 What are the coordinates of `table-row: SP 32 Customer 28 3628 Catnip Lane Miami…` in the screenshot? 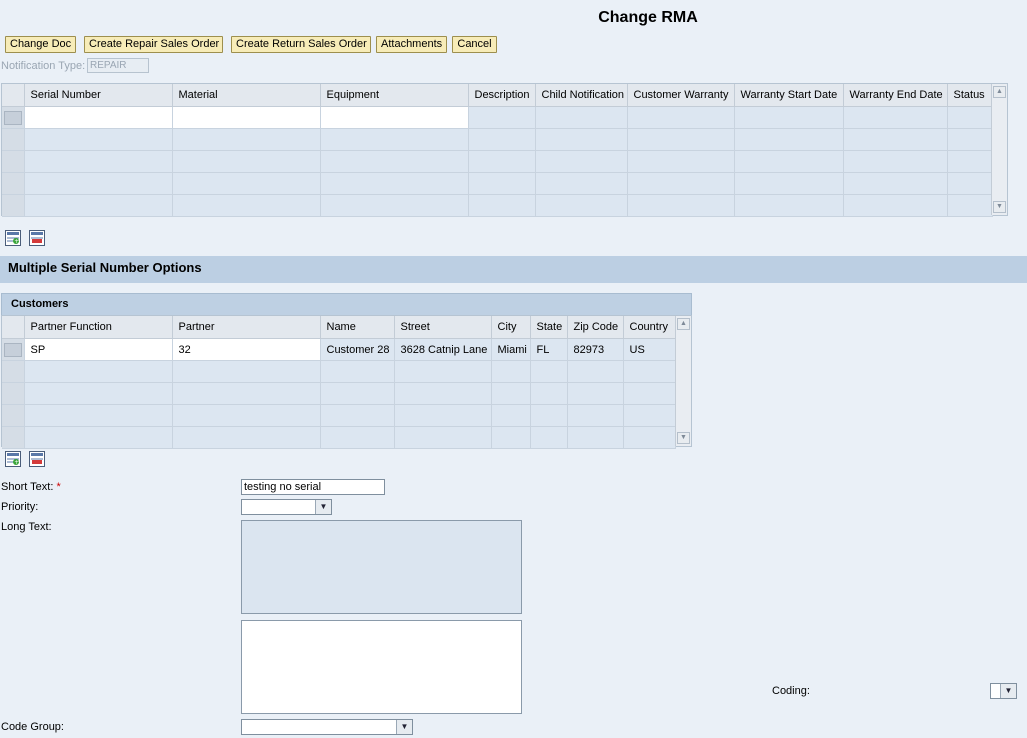 It's located at (339, 349).